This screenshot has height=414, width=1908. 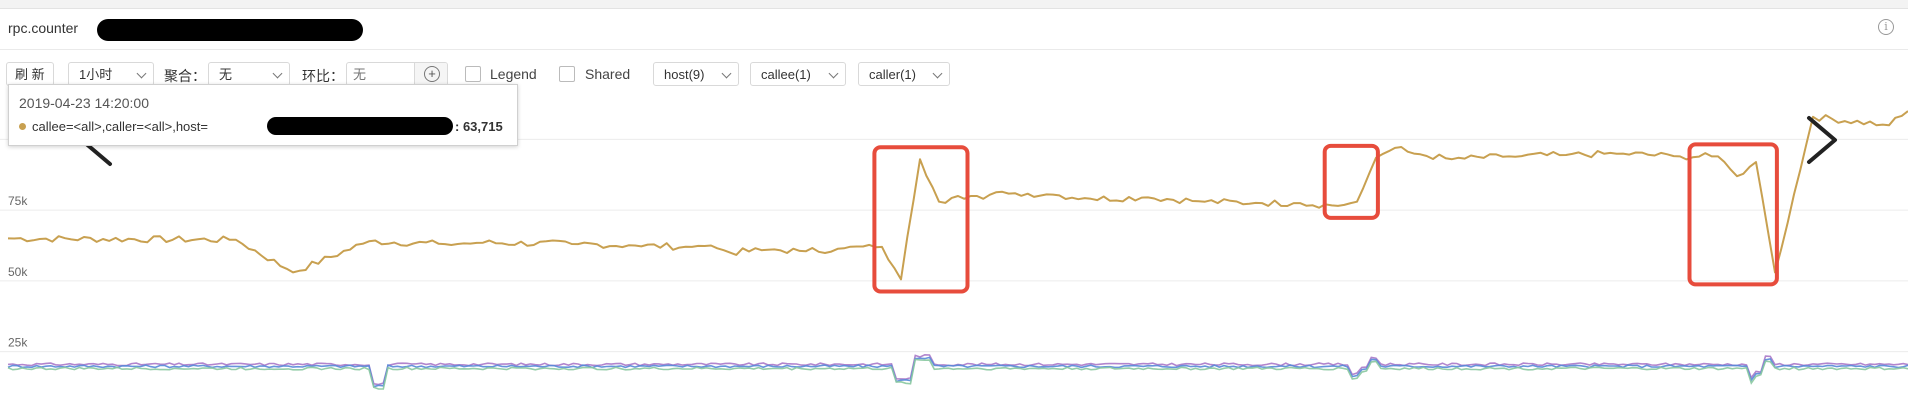 What do you see at coordinates (479, 126) in the screenshot?
I see `tooltip-value: : 63,715` at bounding box center [479, 126].